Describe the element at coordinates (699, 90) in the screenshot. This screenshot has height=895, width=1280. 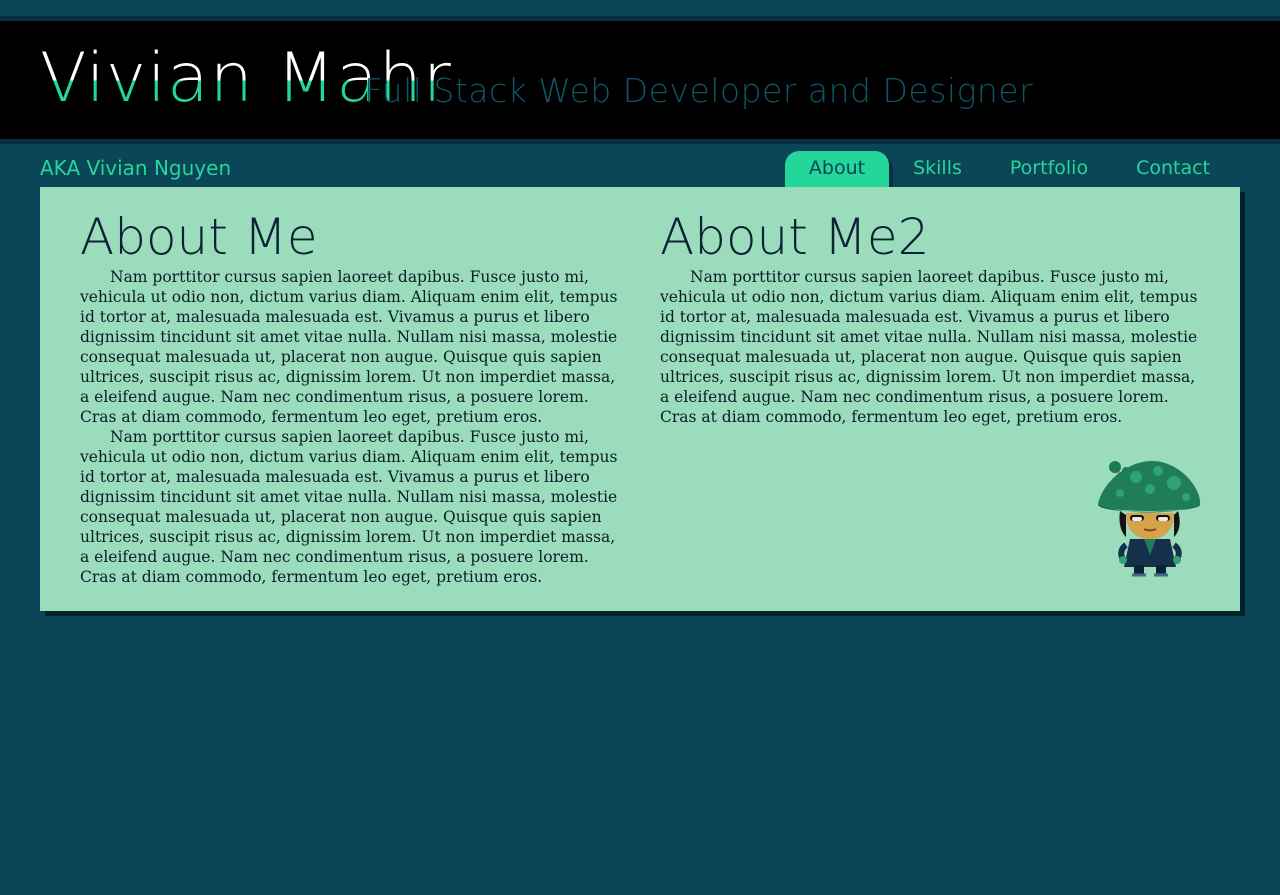
I see `site-tagline: Full Stack Web Developer and Designer` at that location.